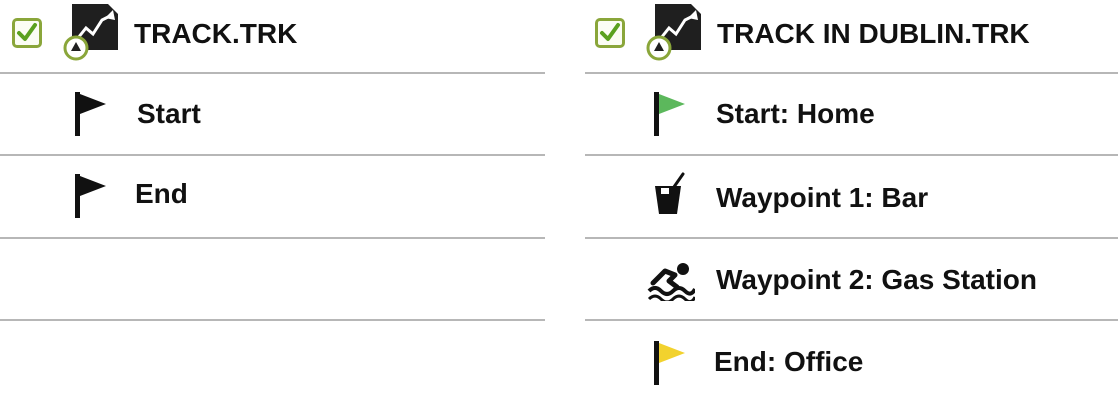 The width and height of the screenshot is (1118, 403). I want to click on track-row: TRACK IN DUBLIN.TRK, so click(851, 41).